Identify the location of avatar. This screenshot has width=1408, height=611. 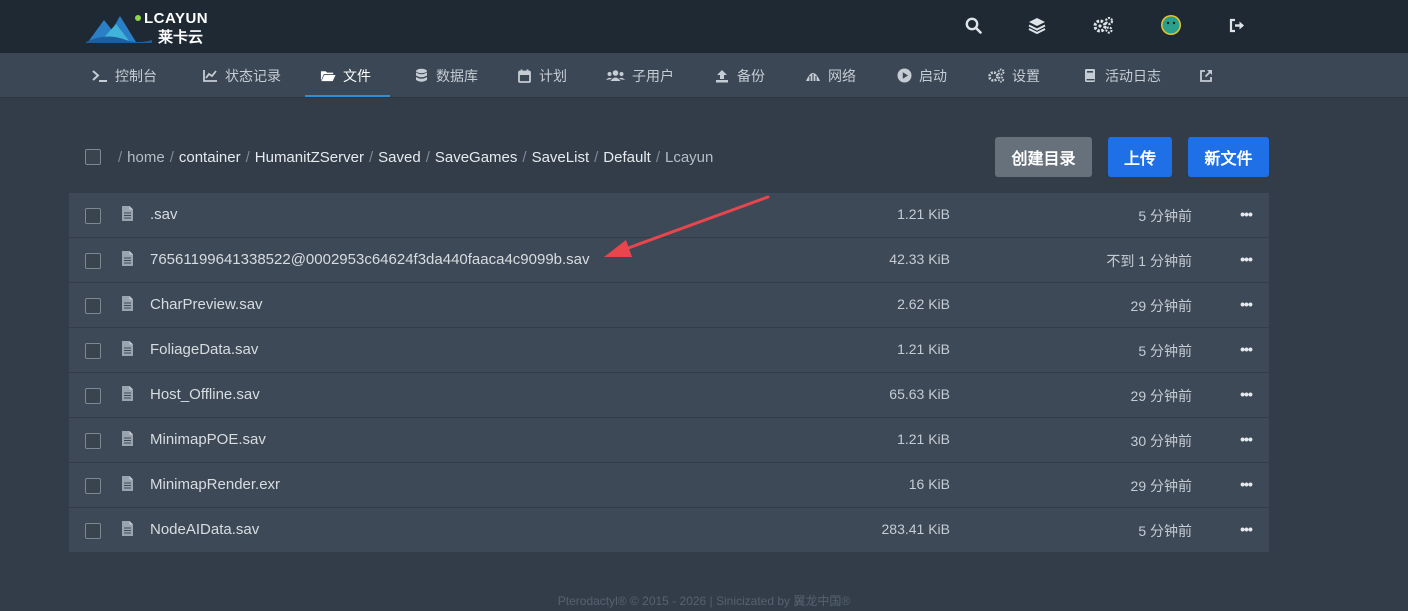
(1171, 25).